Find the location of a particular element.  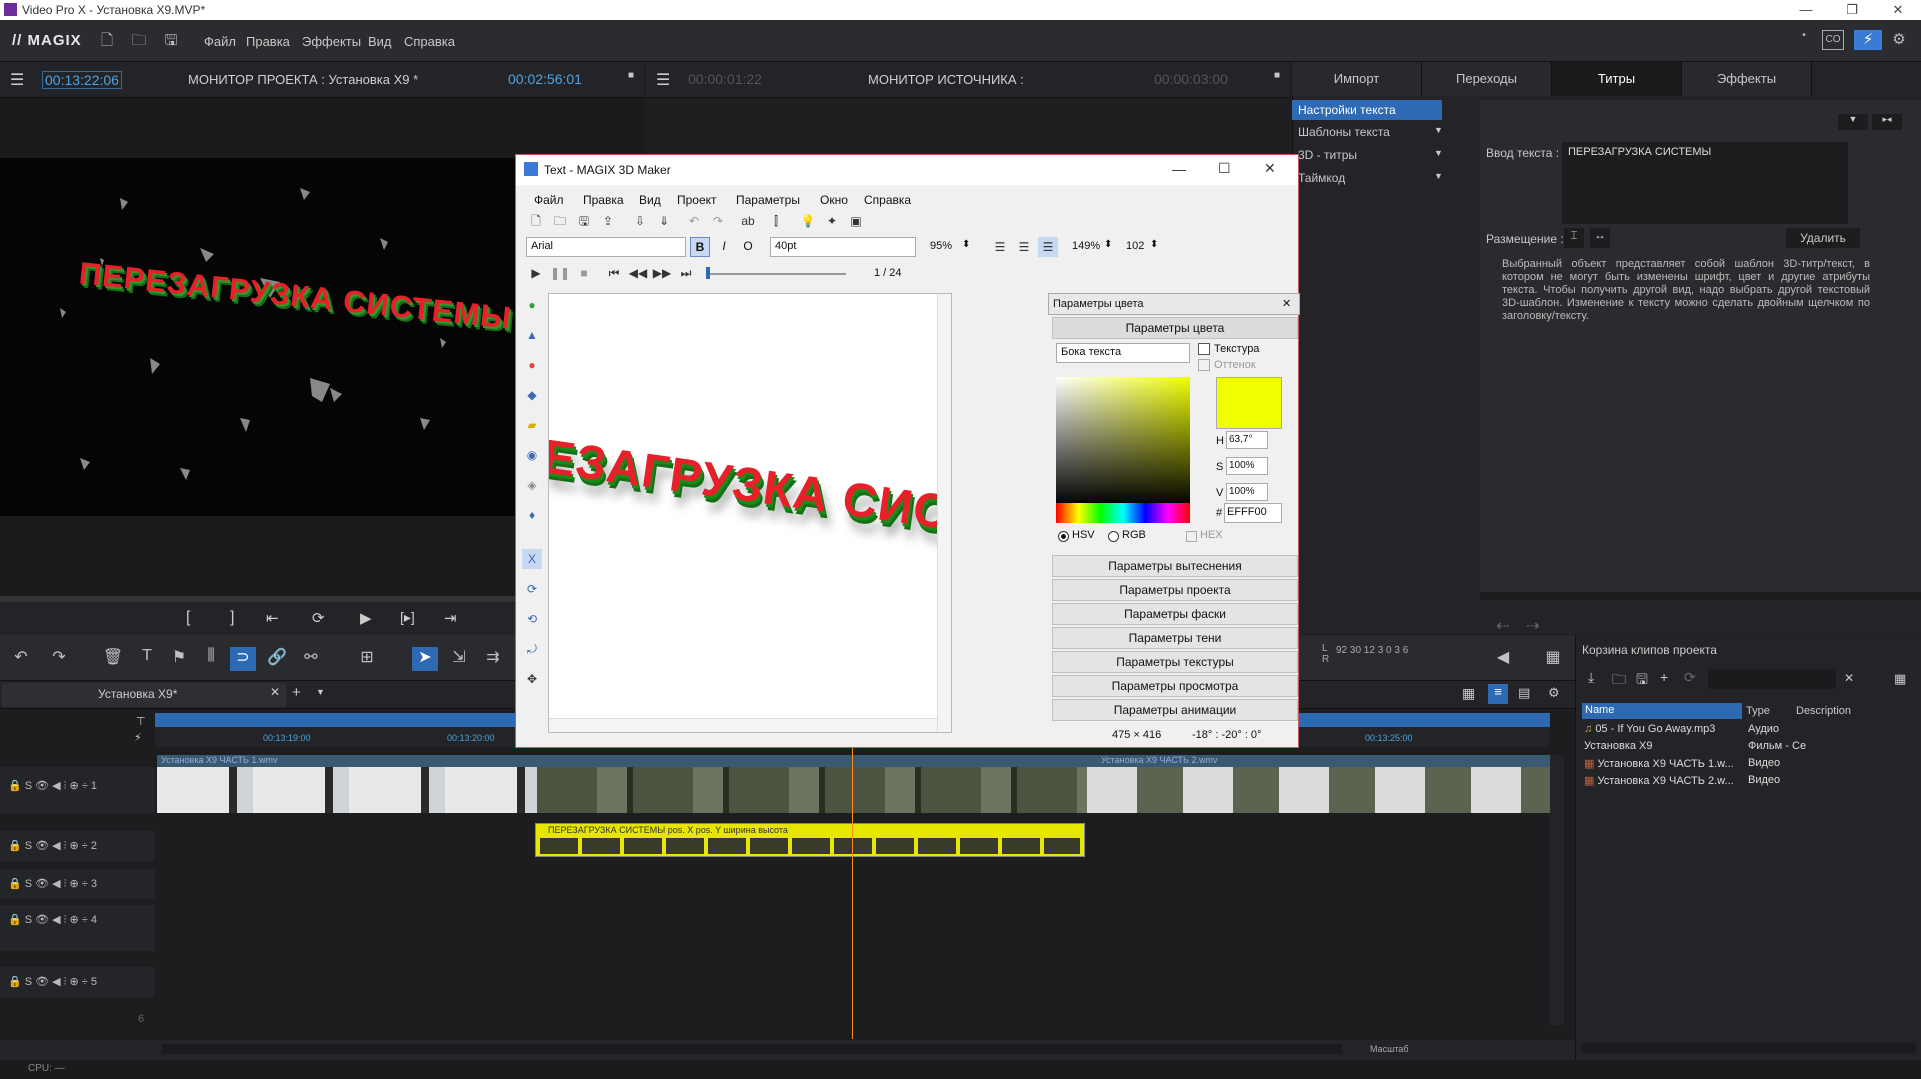

bin-refresh-icon: ⟳ is located at coordinates (1690, 677).